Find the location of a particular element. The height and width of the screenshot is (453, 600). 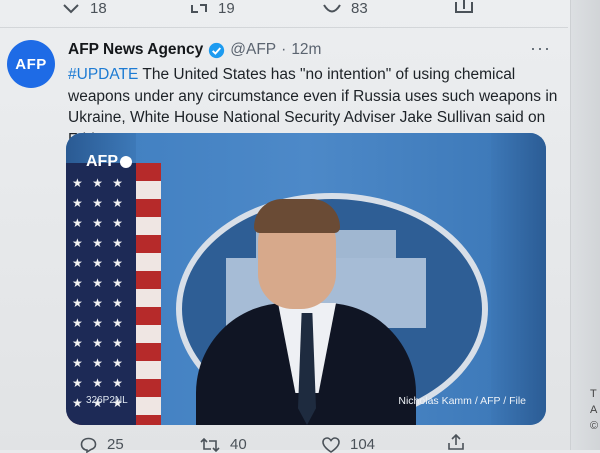

tweet-divider is located at coordinates (284, 27).